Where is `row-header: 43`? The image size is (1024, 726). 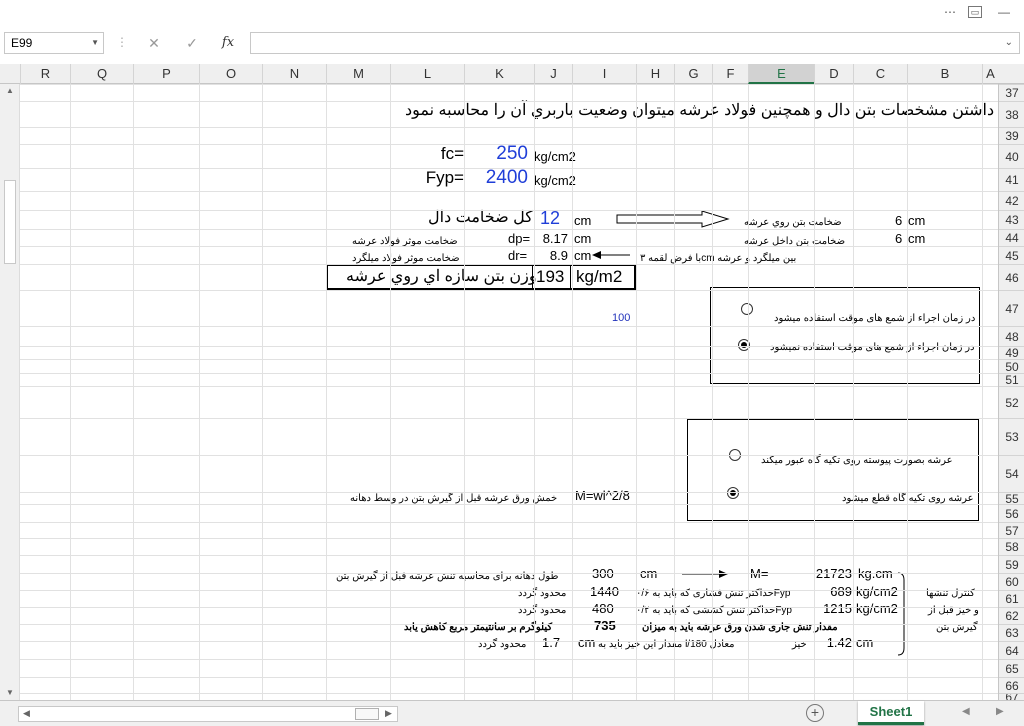
row-header: 43 is located at coordinates (1011, 219).